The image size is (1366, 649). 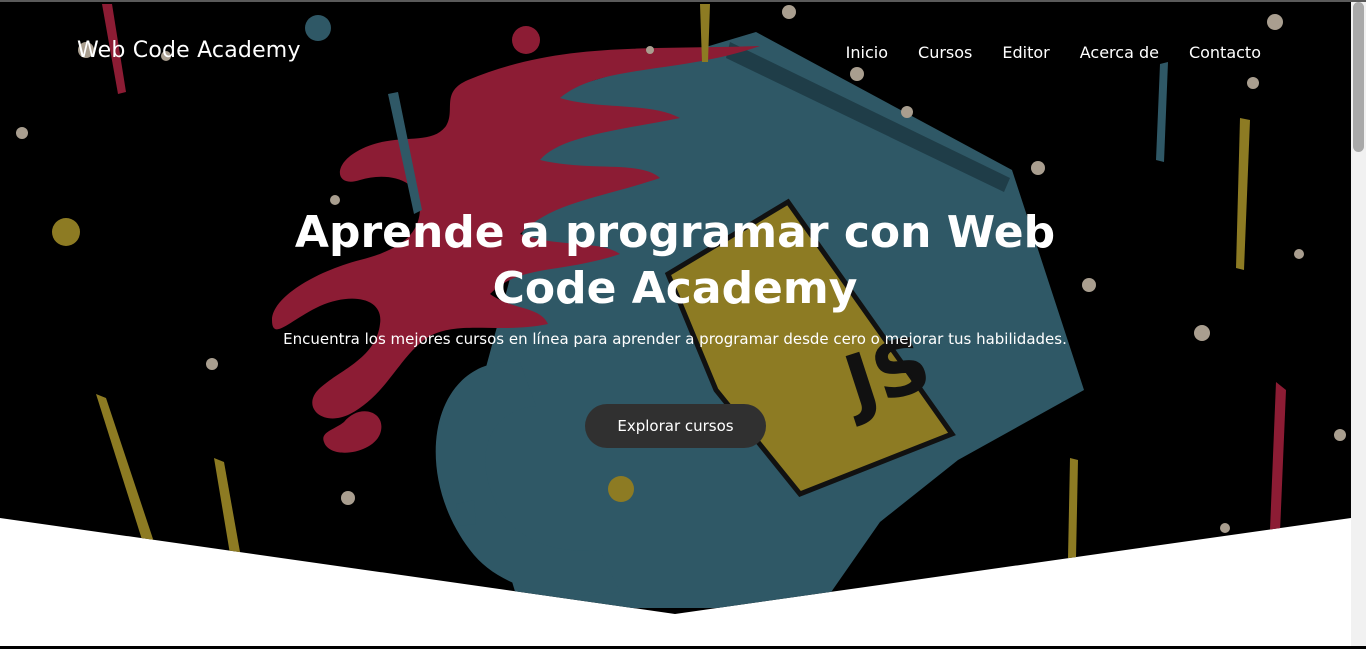 I want to click on nav-link-contacto: Contacto, so click(x=1225, y=52).